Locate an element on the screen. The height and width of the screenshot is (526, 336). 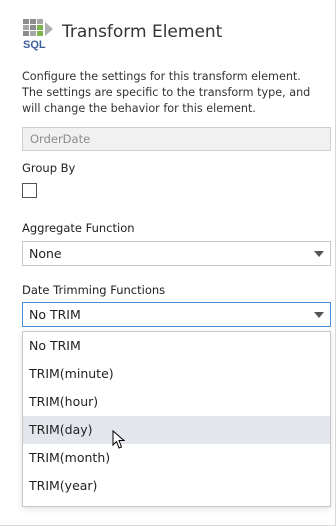
group-by-label: Group By is located at coordinates (49, 168).